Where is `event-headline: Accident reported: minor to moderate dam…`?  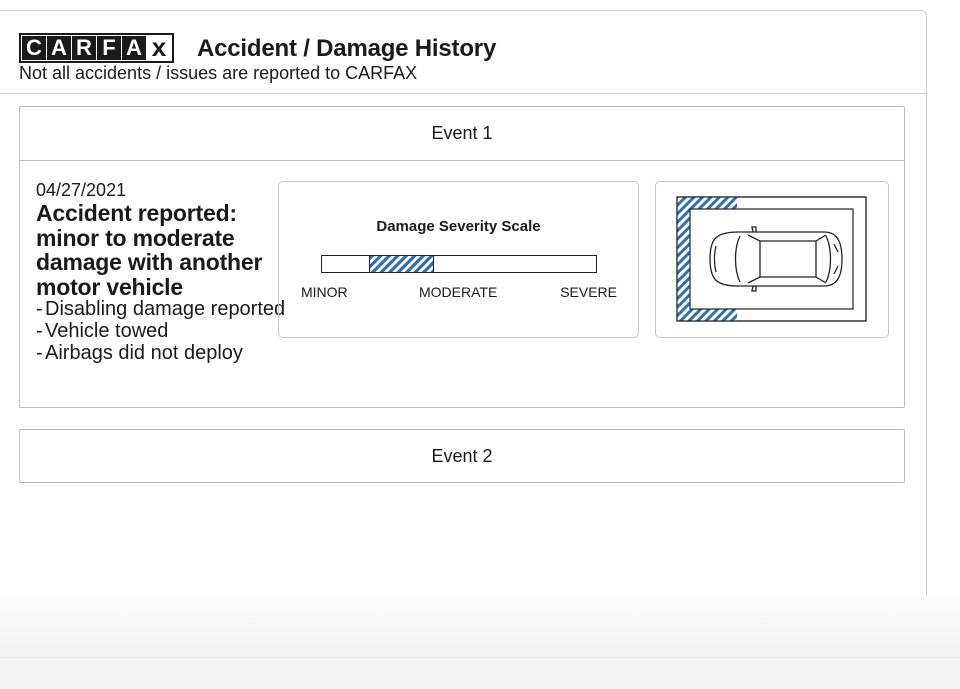
event-headline: Accident reported: minor to moderate dam… is located at coordinates (149, 250).